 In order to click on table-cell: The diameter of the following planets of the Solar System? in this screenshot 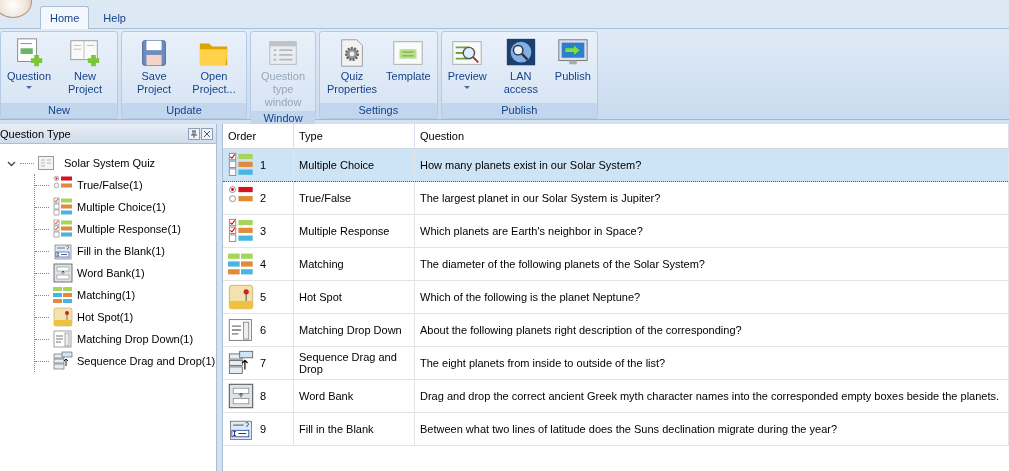, I will do `click(711, 264)`.